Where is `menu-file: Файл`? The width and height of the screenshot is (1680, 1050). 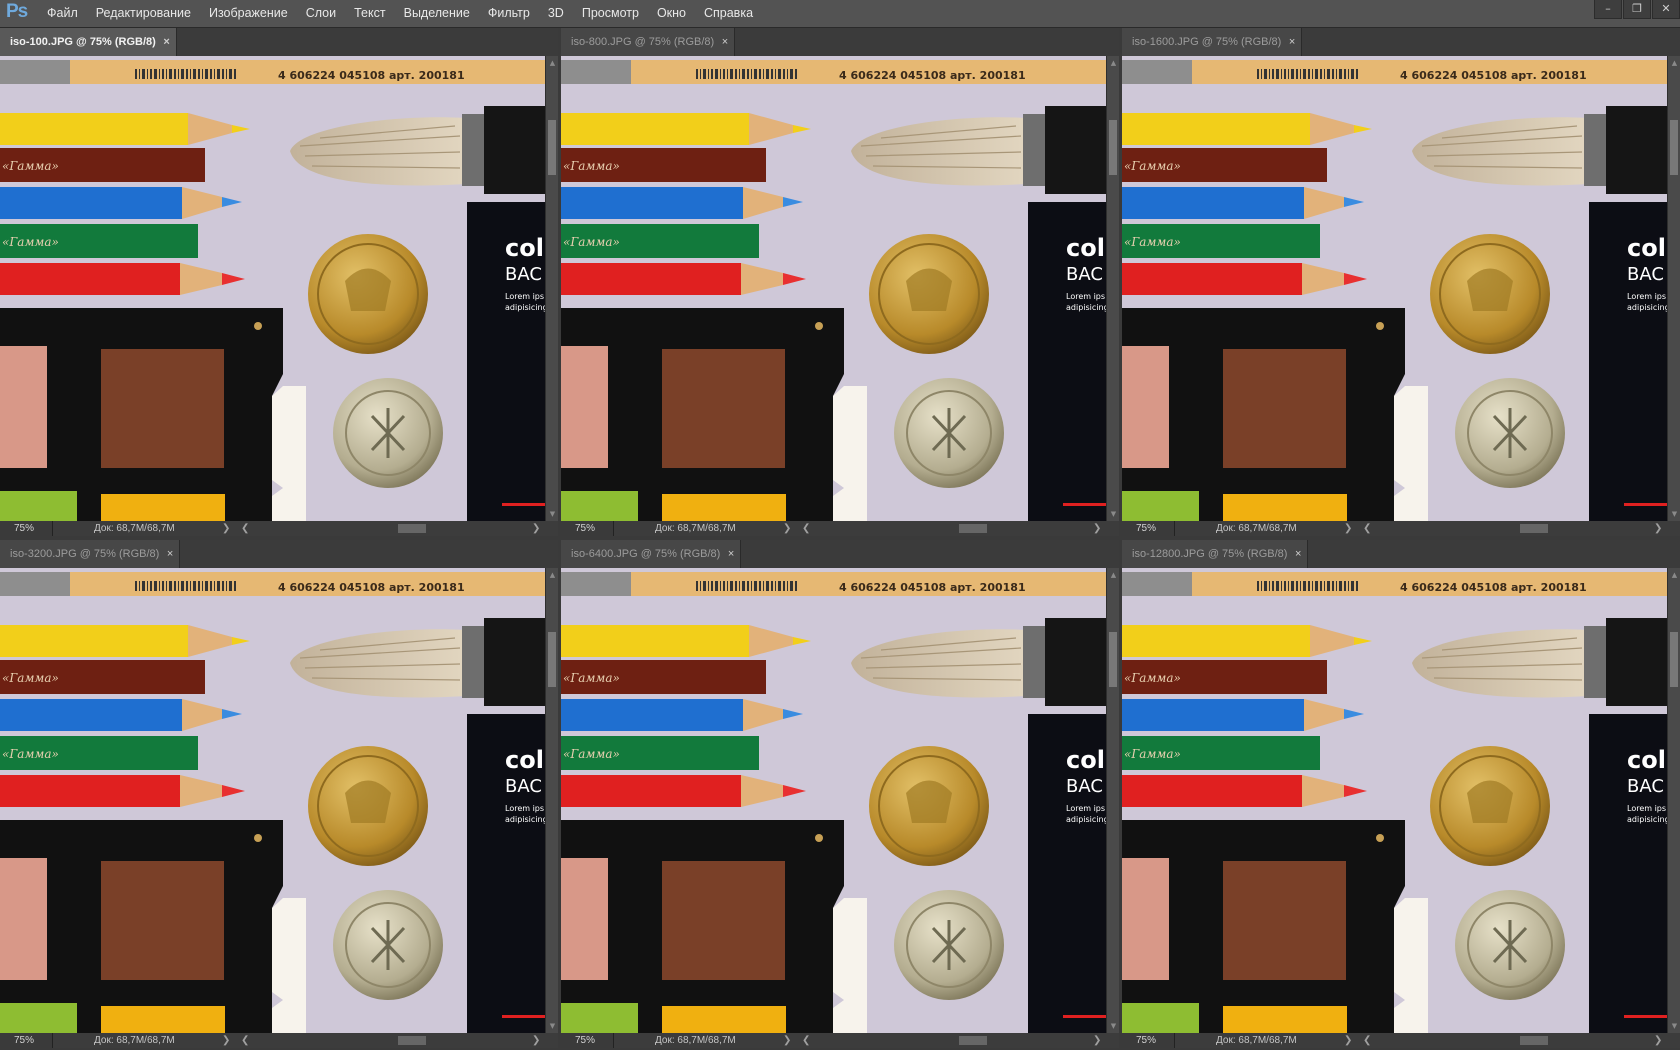 menu-file: Файл is located at coordinates (62, 13).